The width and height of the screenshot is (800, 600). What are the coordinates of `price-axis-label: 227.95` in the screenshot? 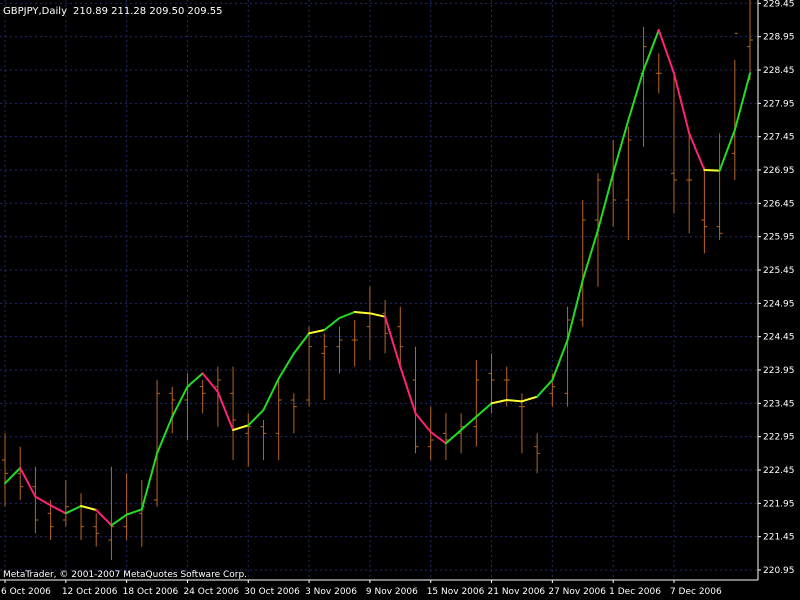 It's located at (779, 104).